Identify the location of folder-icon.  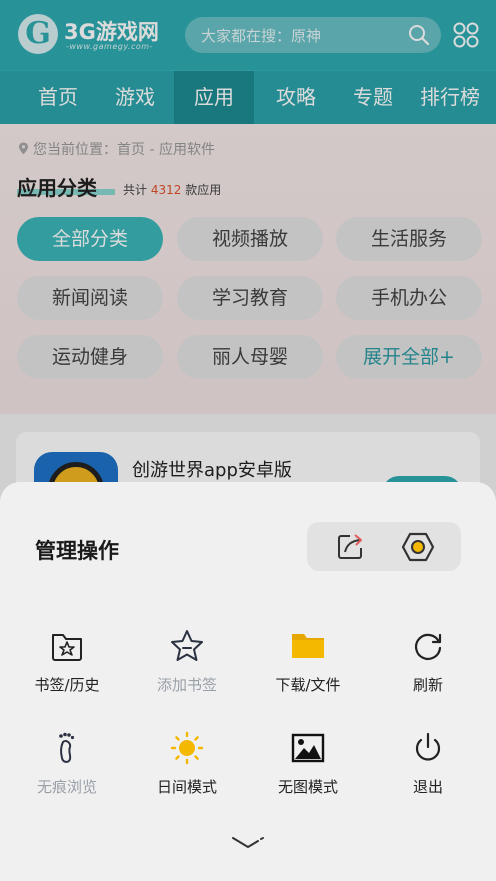
(308, 646).